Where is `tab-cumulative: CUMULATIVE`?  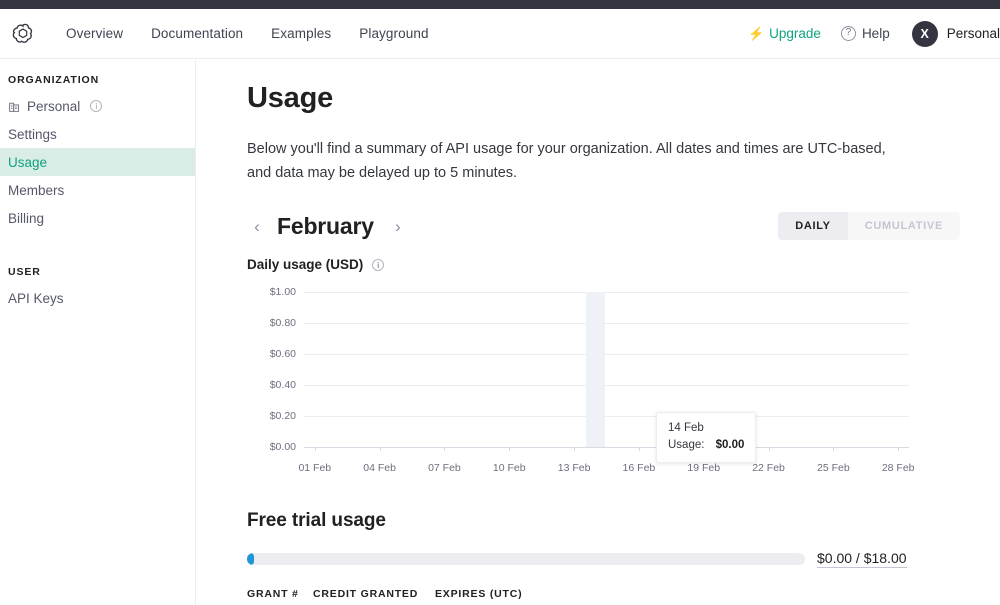 tab-cumulative: CUMULATIVE is located at coordinates (904, 226).